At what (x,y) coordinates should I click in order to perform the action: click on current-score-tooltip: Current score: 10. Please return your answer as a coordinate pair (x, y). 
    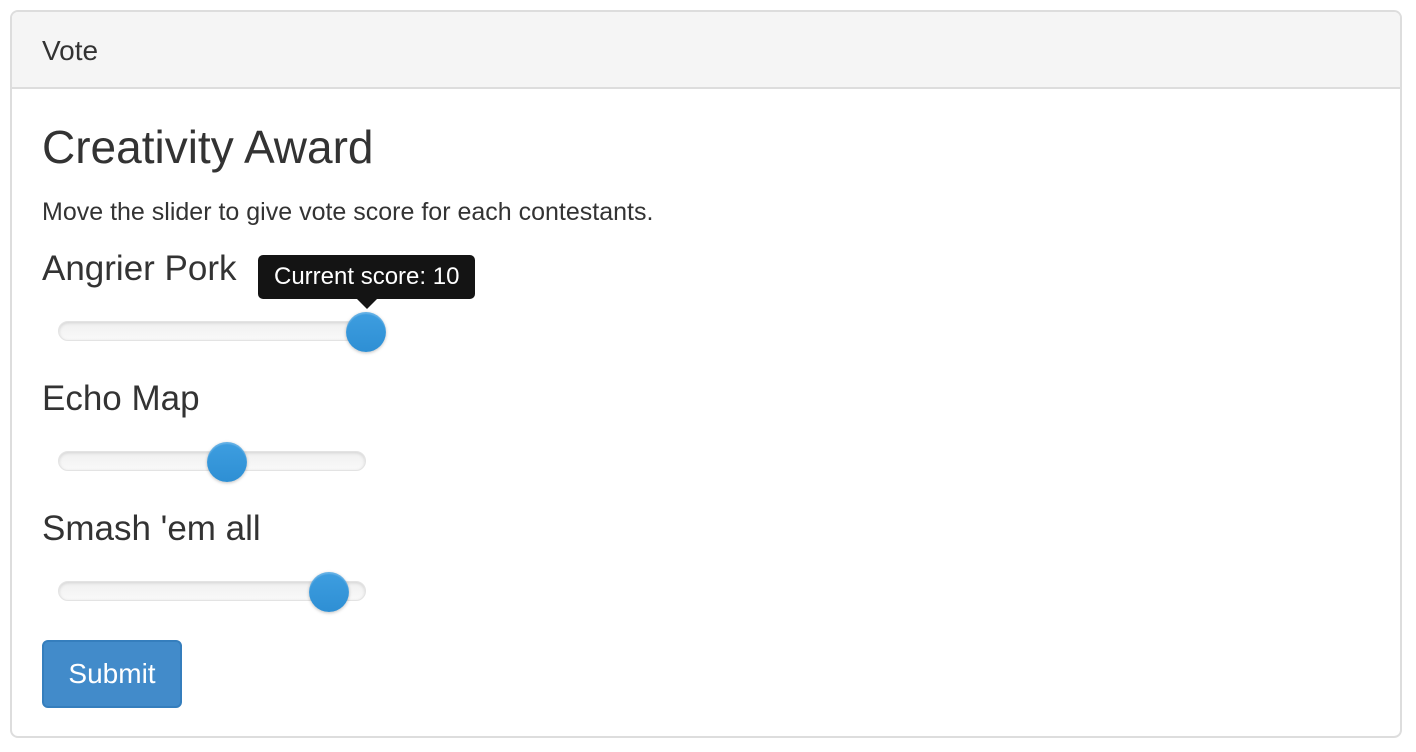
    Looking at the image, I should click on (367, 282).